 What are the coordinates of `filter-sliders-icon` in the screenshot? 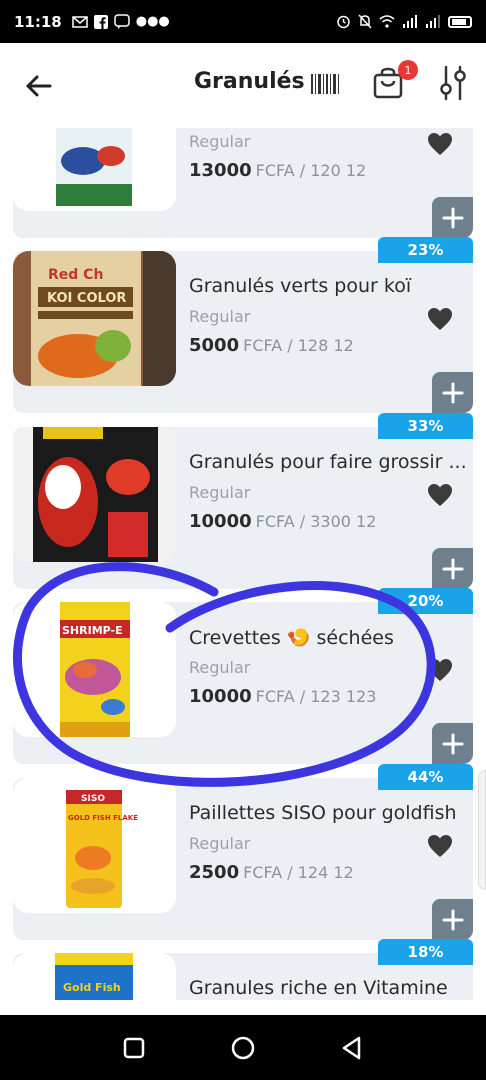 It's located at (453, 83).